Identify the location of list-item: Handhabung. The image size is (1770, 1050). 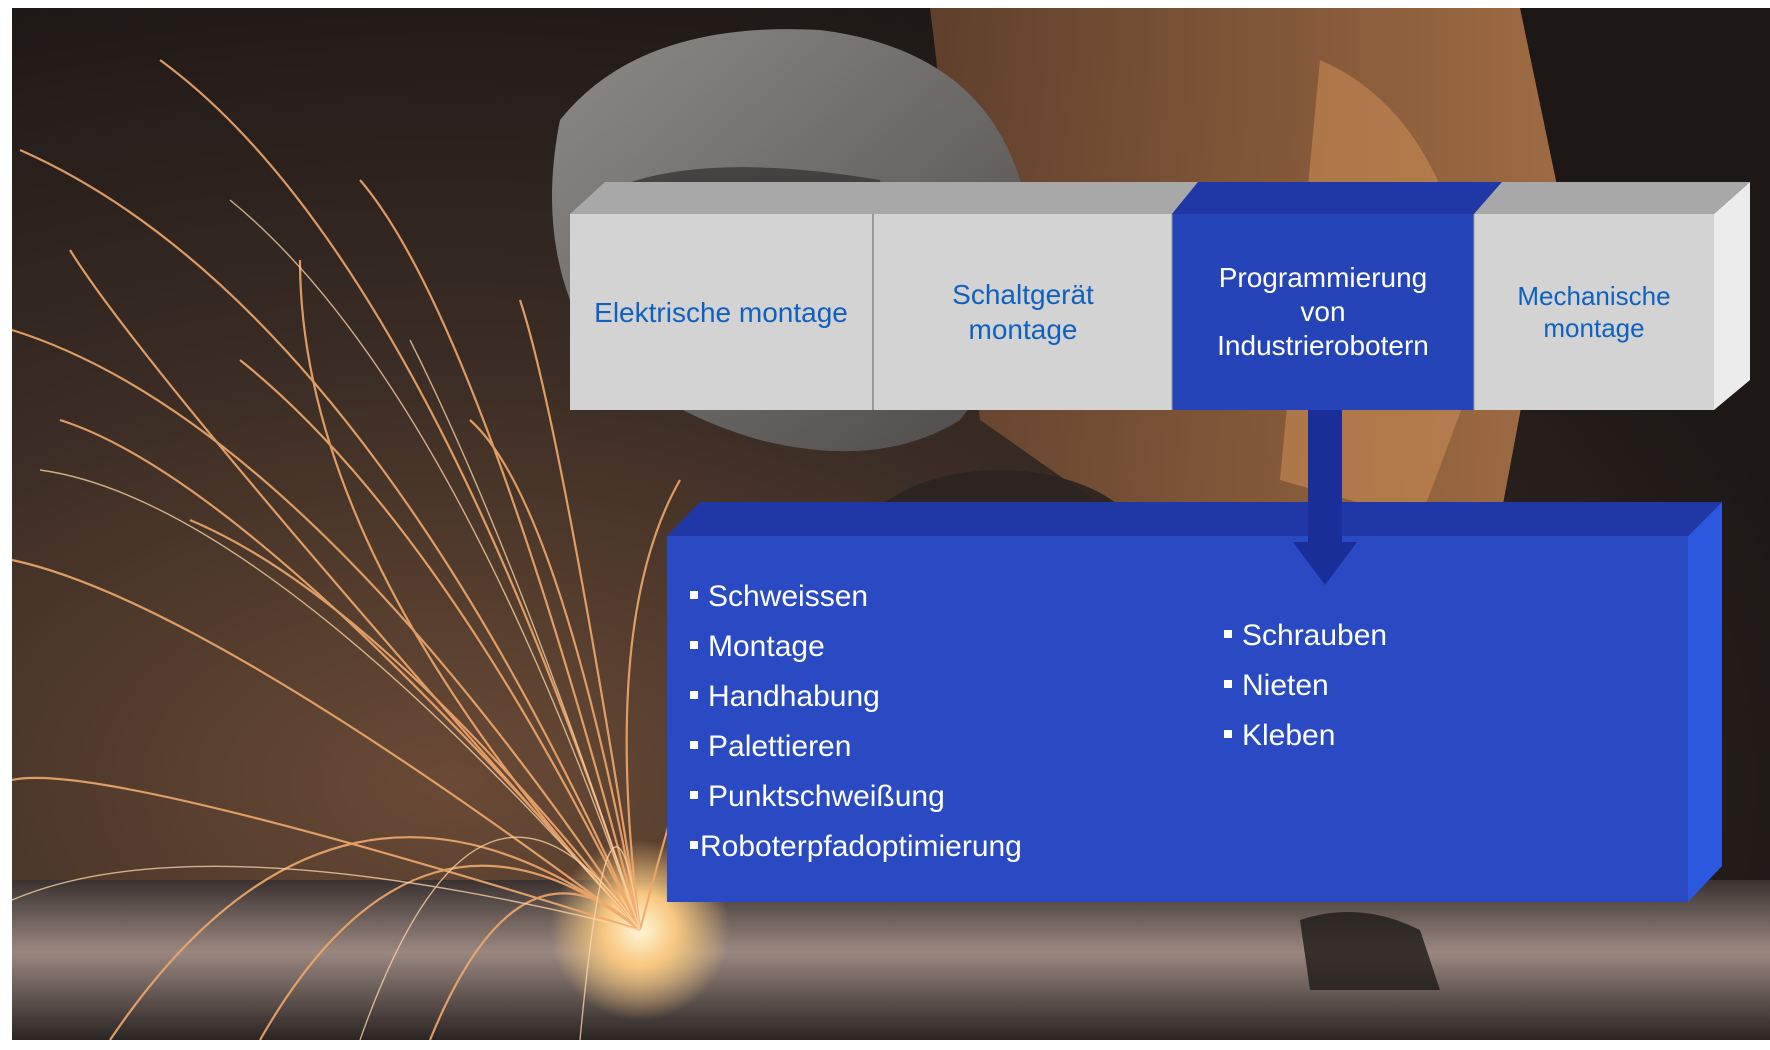
(856, 697).